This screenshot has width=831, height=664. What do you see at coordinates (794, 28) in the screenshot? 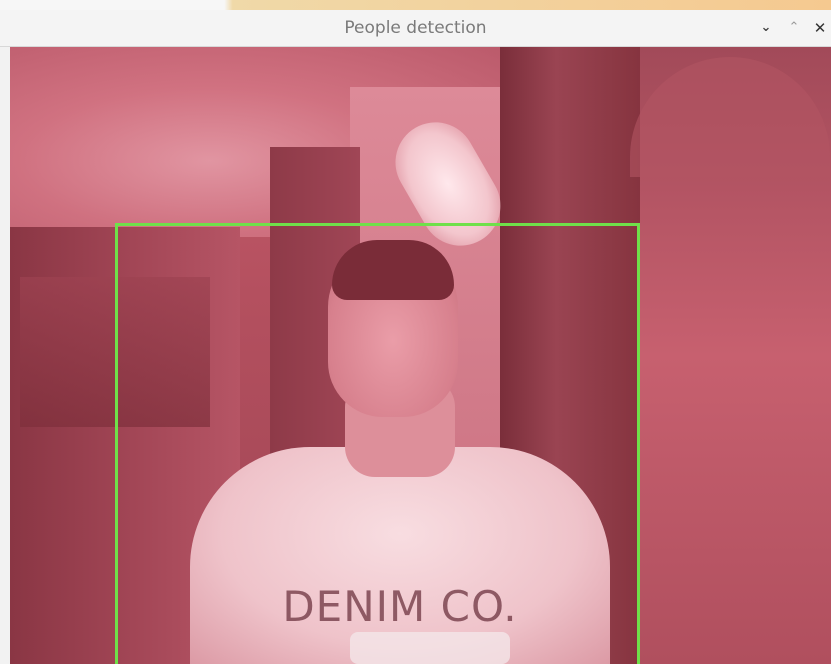
I see `maximize-icon: ⌃` at bounding box center [794, 28].